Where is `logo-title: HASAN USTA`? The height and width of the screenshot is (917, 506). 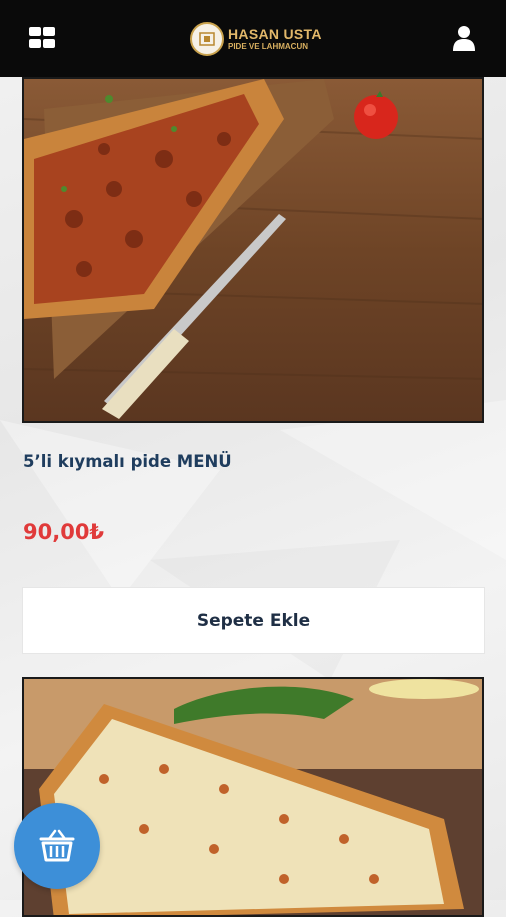
logo-title: HASAN USTA is located at coordinates (275, 34).